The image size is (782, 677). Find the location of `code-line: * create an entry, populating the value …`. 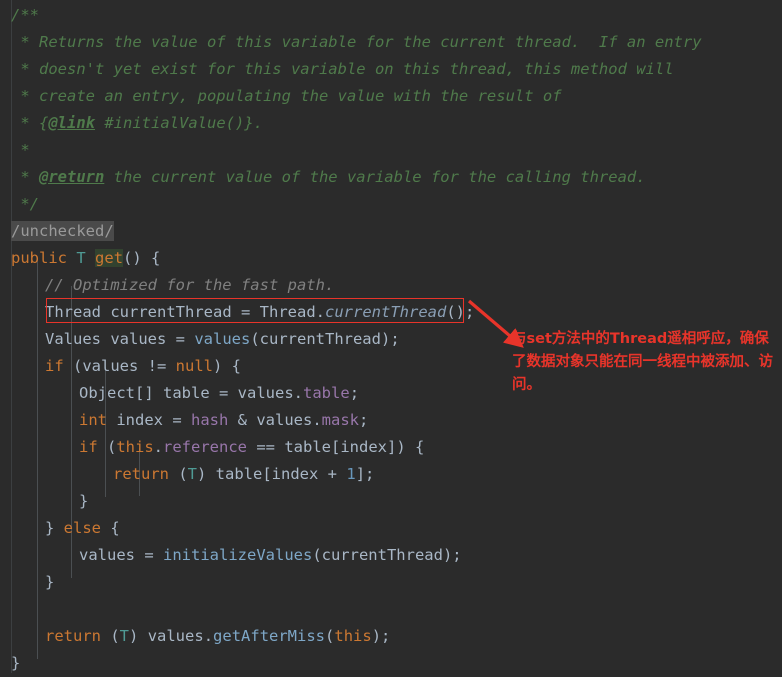

code-line: * create an entry, populating the value … is located at coordinates (286, 96).